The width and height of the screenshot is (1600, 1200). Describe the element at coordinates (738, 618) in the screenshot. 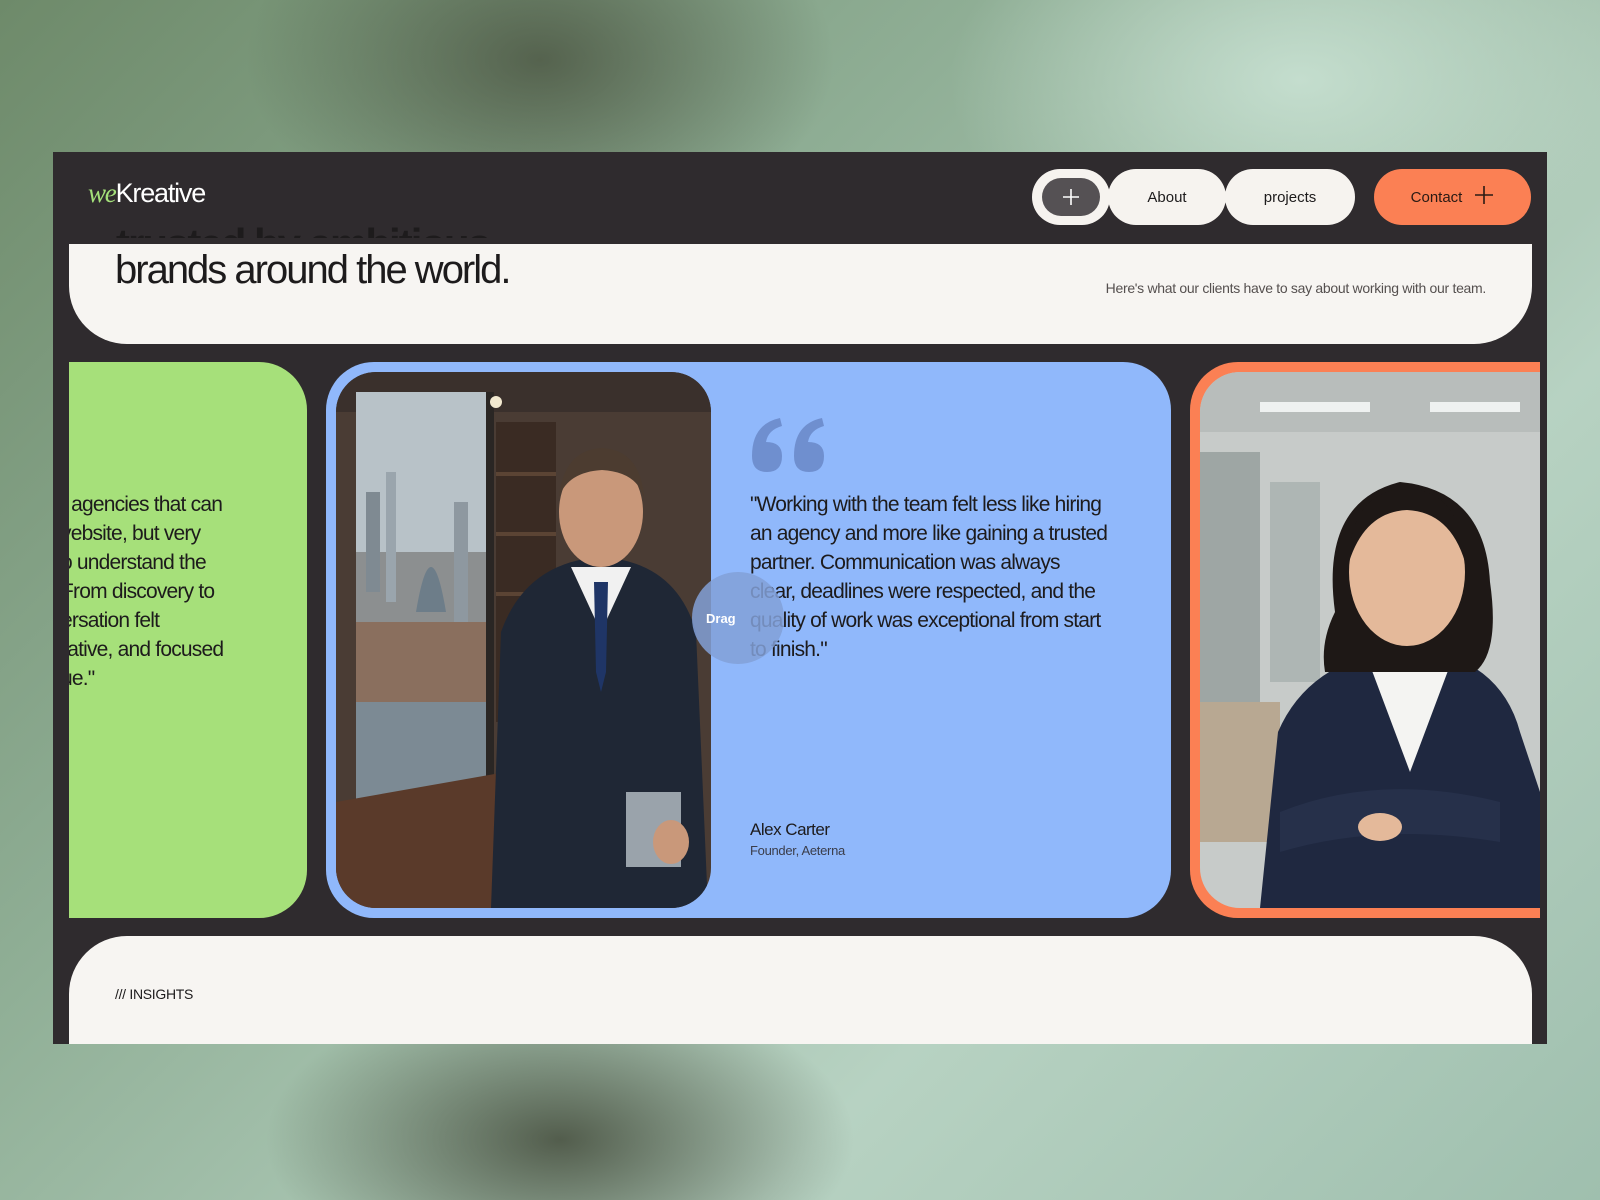

I see `drag-handle: Drag` at that location.